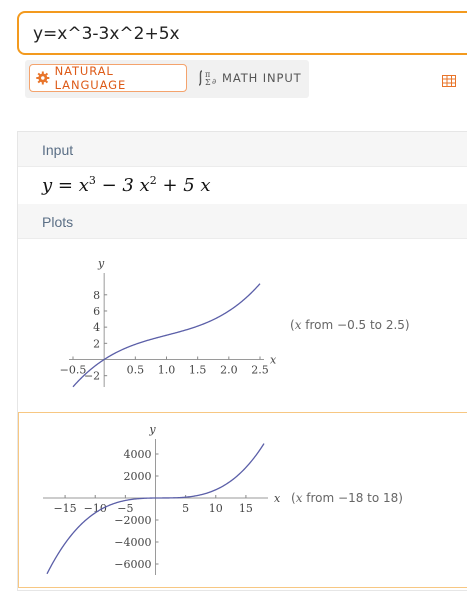 The image size is (467, 592). What do you see at coordinates (242, 185) in the screenshot?
I see `input-interpretation: y = x3 − 3 x2 + 5 x` at bounding box center [242, 185].